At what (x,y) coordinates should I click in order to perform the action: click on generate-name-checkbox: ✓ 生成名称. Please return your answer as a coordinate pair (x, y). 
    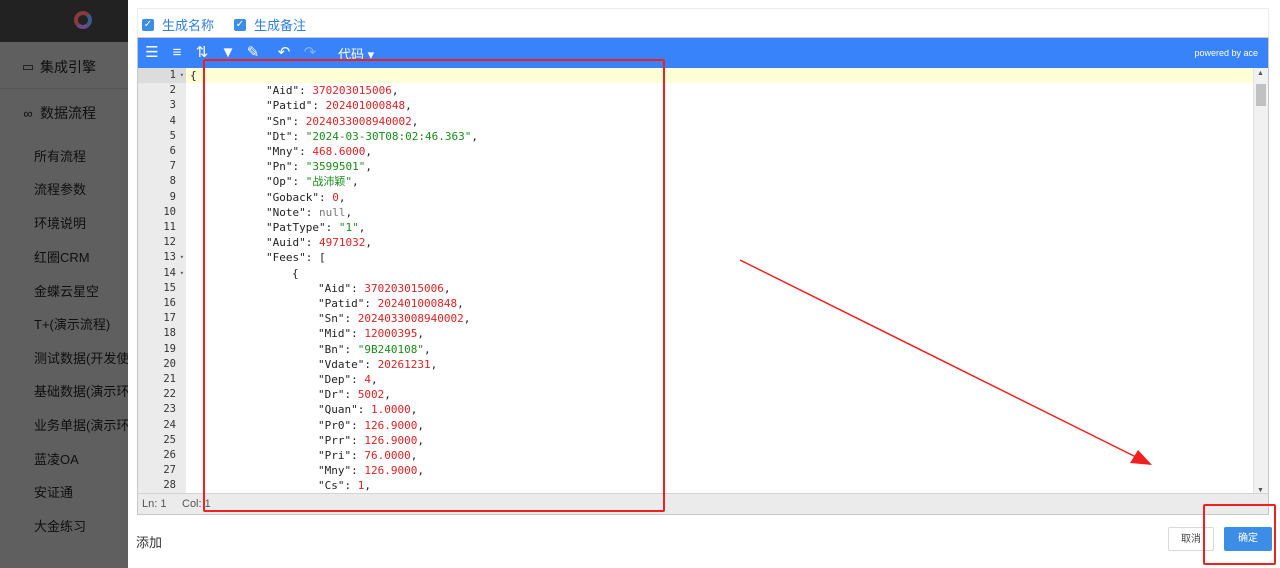
    Looking at the image, I should click on (178, 24).